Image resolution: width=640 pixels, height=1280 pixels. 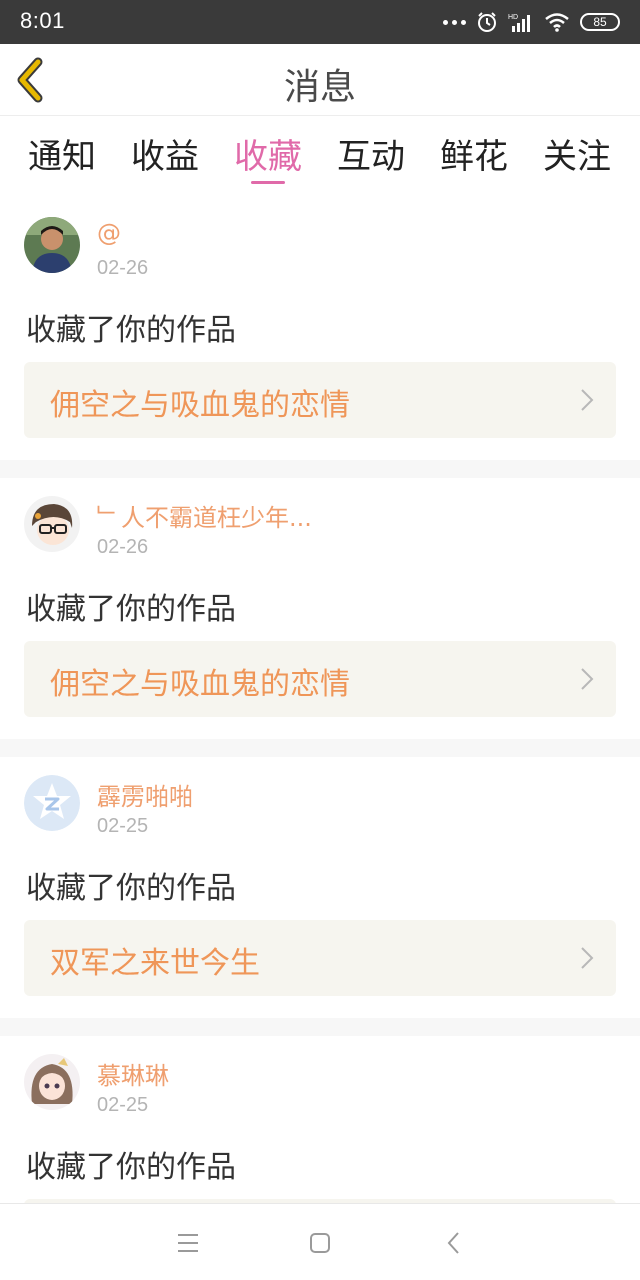 What do you see at coordinates (513, 17) in the screenshot?
I see `svg-text: HD` at bounding box center [513, 17].